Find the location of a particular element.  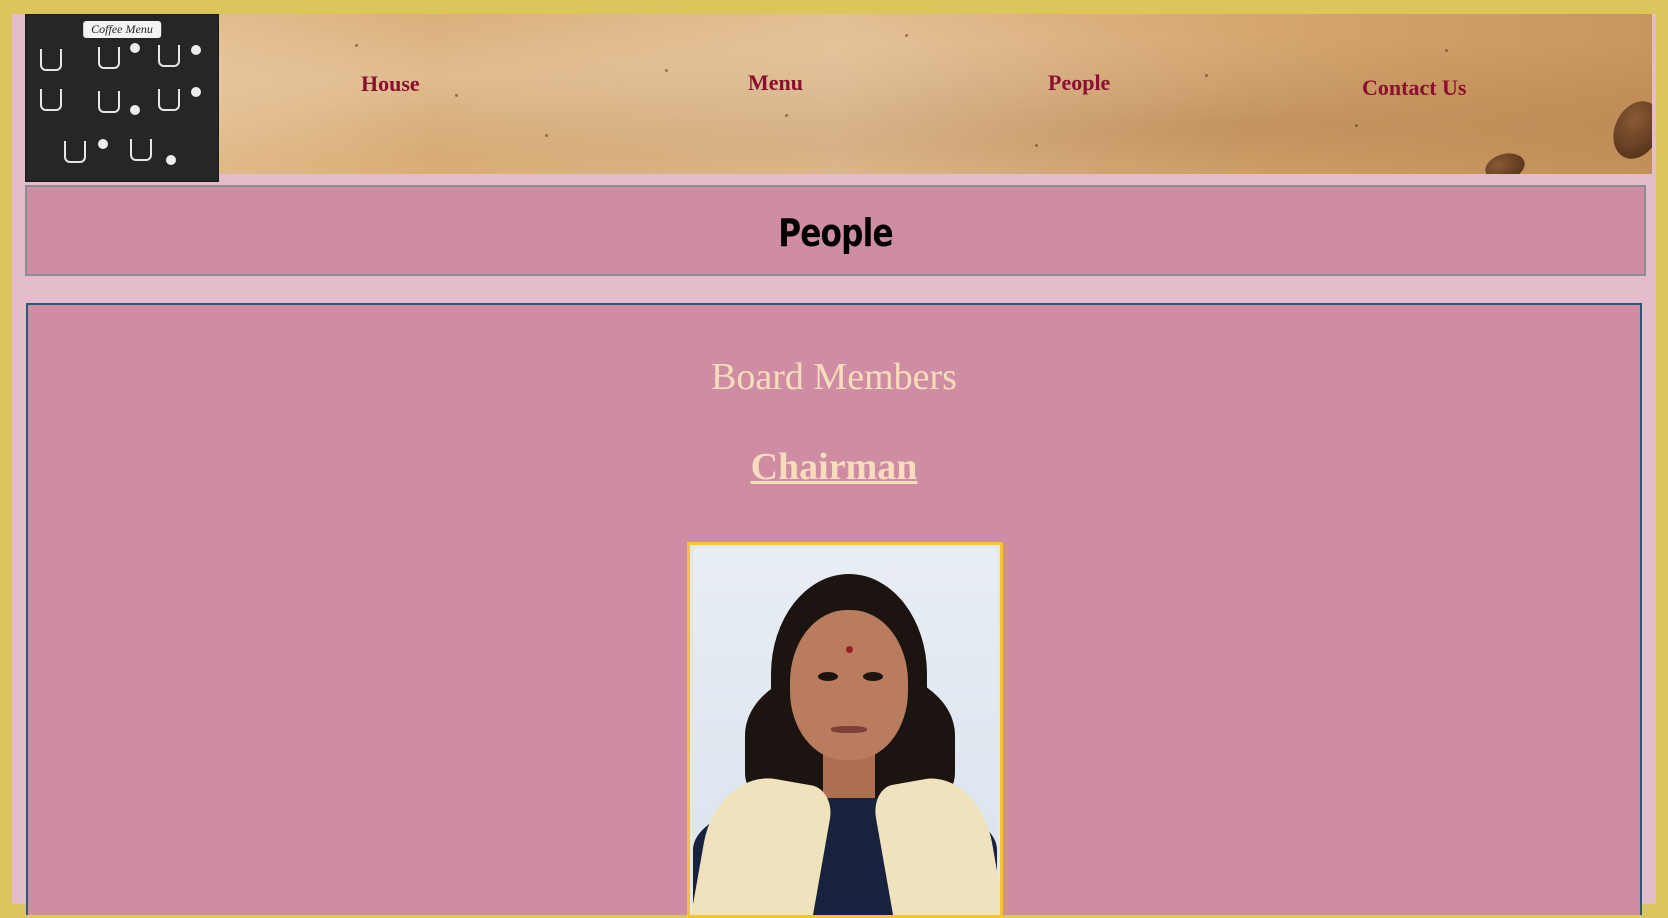

nav-link-house: House is located at coordinates (390, 84).